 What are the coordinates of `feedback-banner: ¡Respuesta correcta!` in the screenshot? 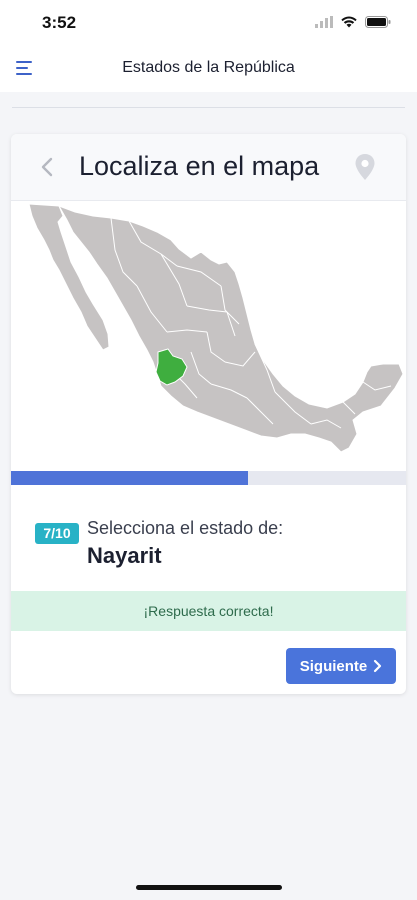 It's located at (208, 611).